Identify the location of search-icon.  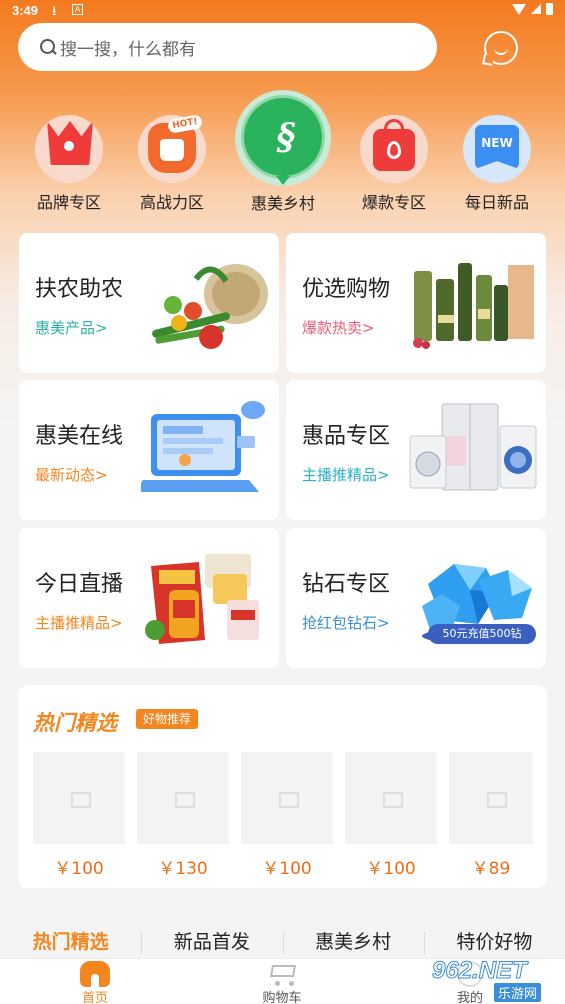
(48, 47).